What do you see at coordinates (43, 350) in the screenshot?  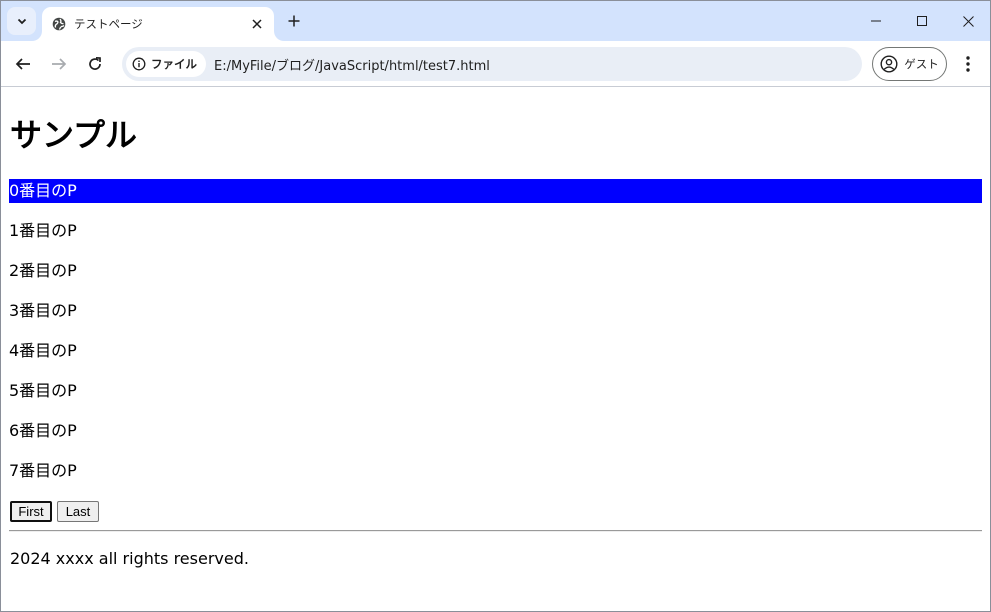 I see `paragraph-4: 4番目のP` at bounding box center [43, 350].